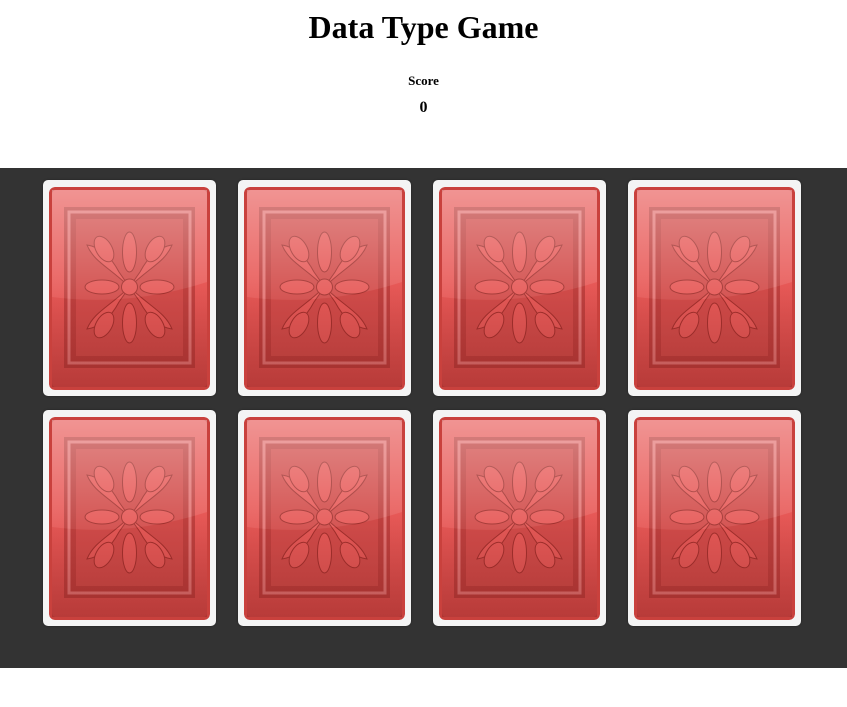 The width and height of the screenshot is (847, 707). Describe the element at coordinates (423, 27) in the screenshot. I see `page-title: Data Type Game` at that location.